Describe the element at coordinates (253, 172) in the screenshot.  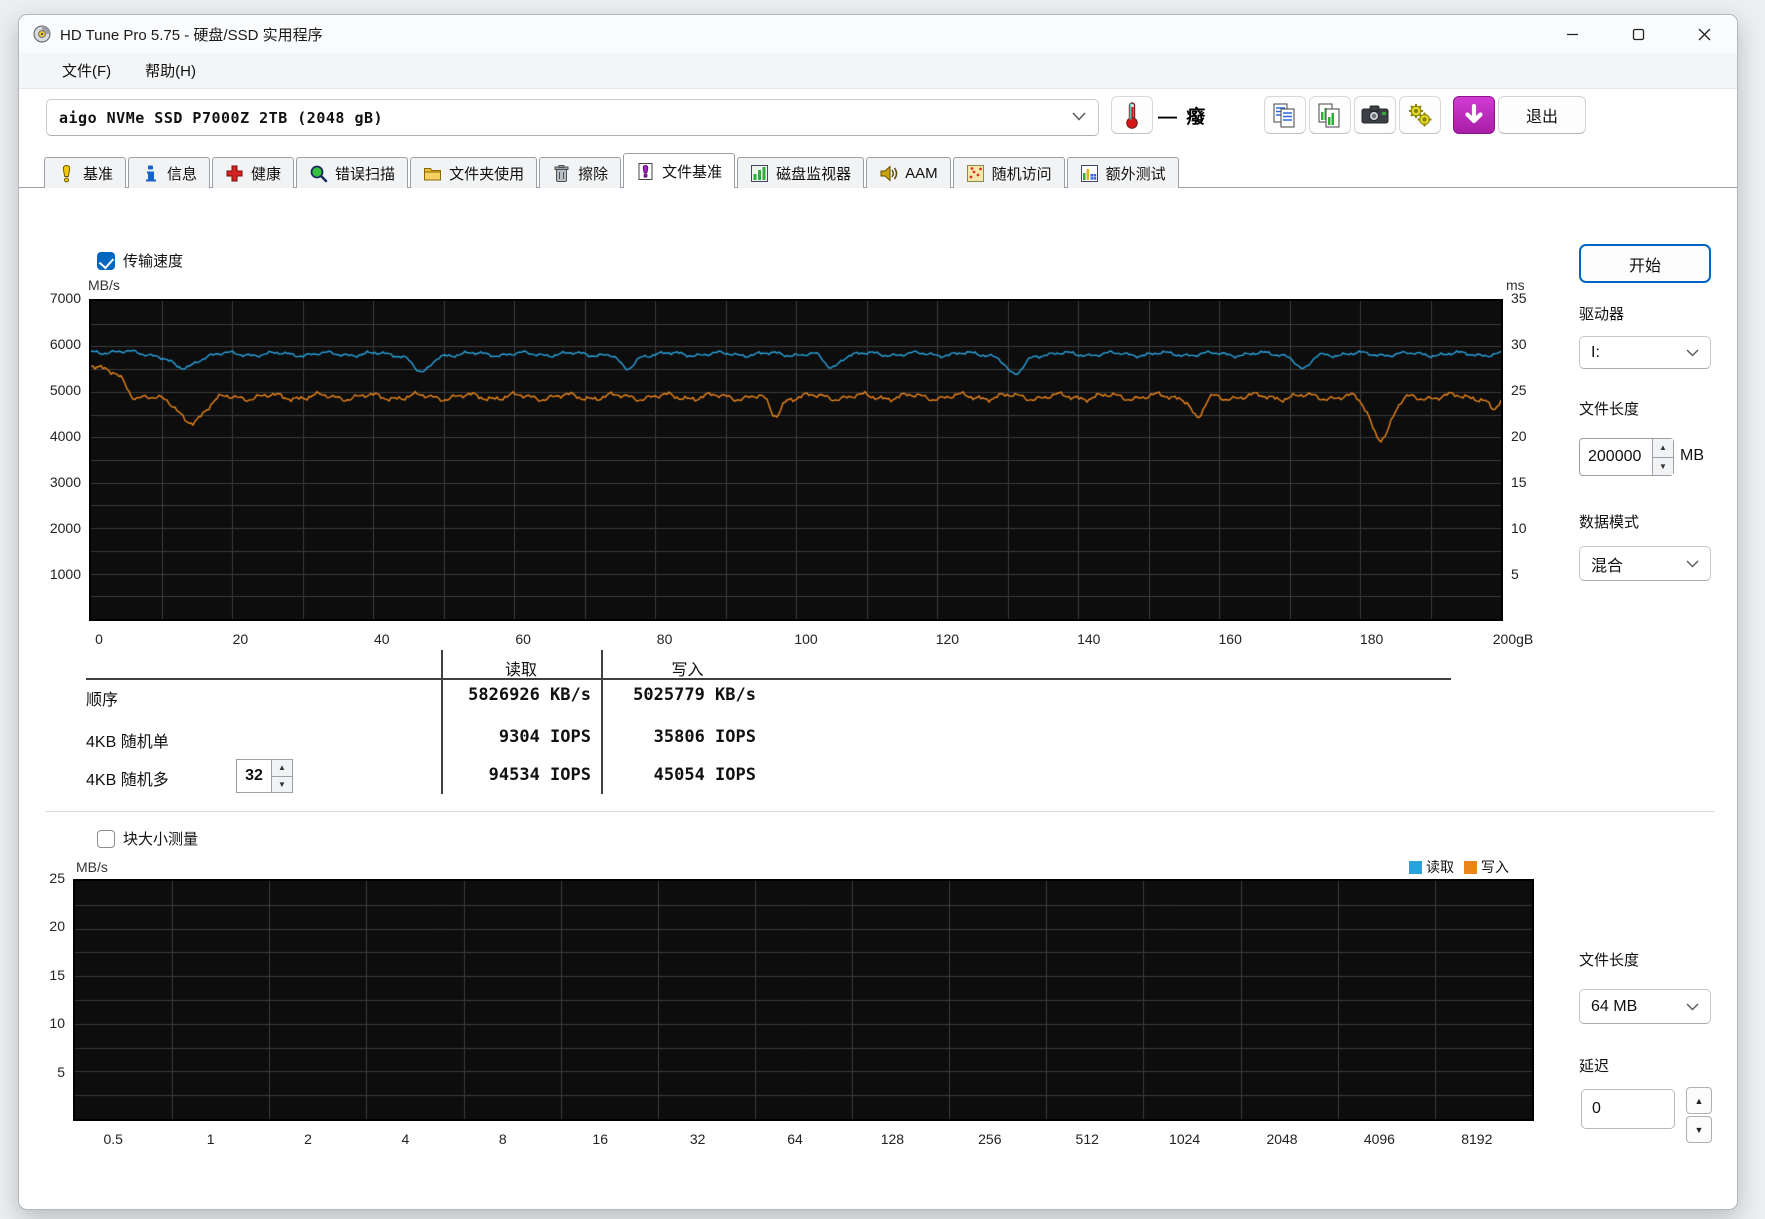
I see `tab-health: 健康` at that location.